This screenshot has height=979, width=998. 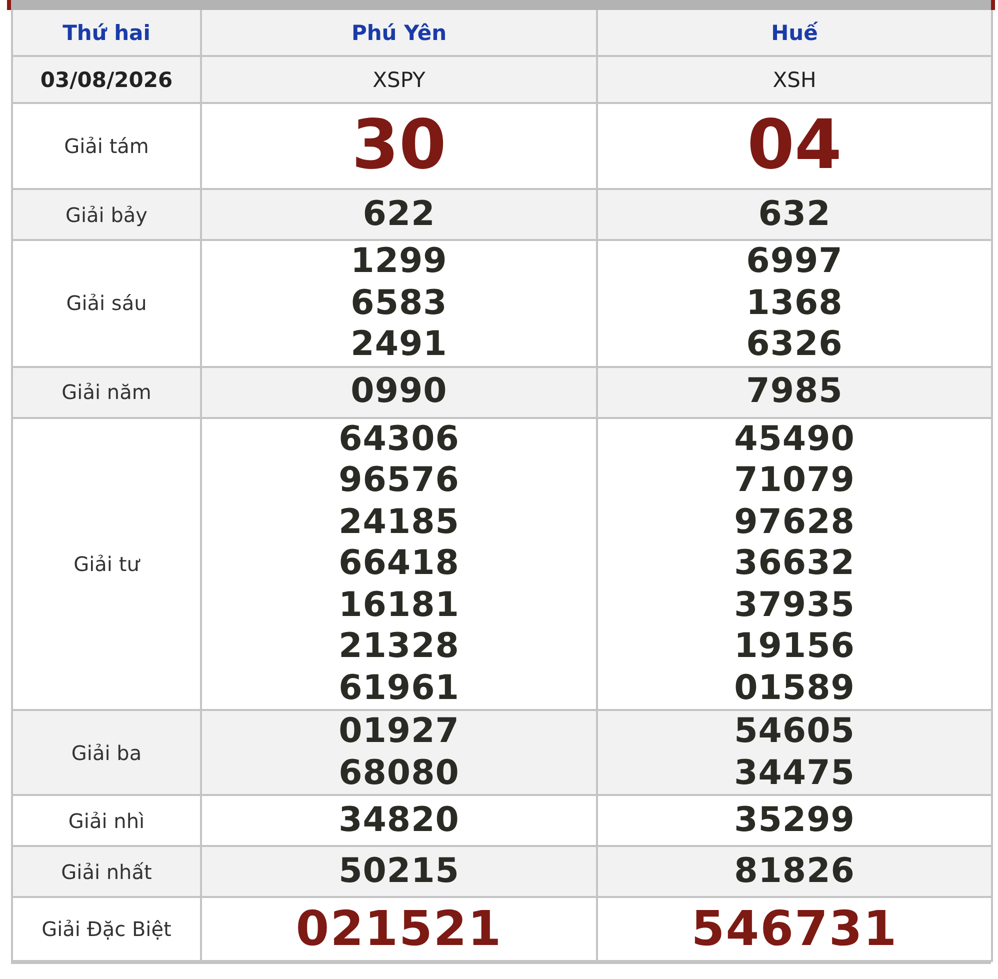 I want to click on prize-number: 7985, so click(x=794, y=392).